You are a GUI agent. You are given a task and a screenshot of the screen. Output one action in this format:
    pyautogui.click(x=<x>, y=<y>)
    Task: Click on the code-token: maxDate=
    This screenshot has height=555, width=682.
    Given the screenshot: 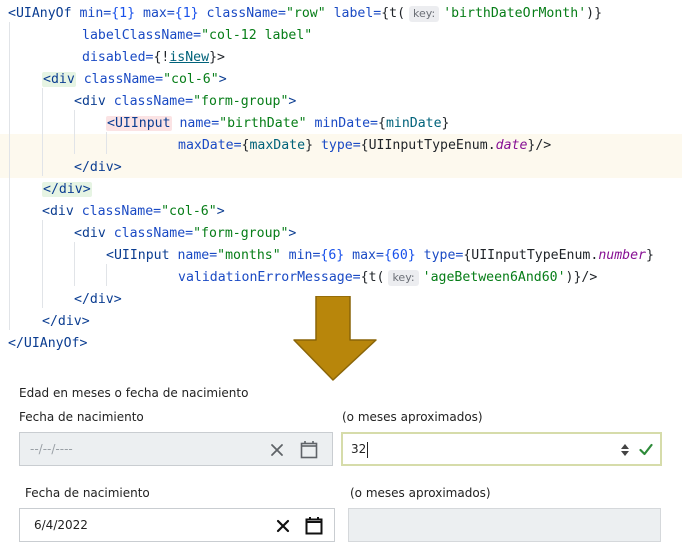 What is the action you would take?
    pyautogui.click(x=210, y=145)
    